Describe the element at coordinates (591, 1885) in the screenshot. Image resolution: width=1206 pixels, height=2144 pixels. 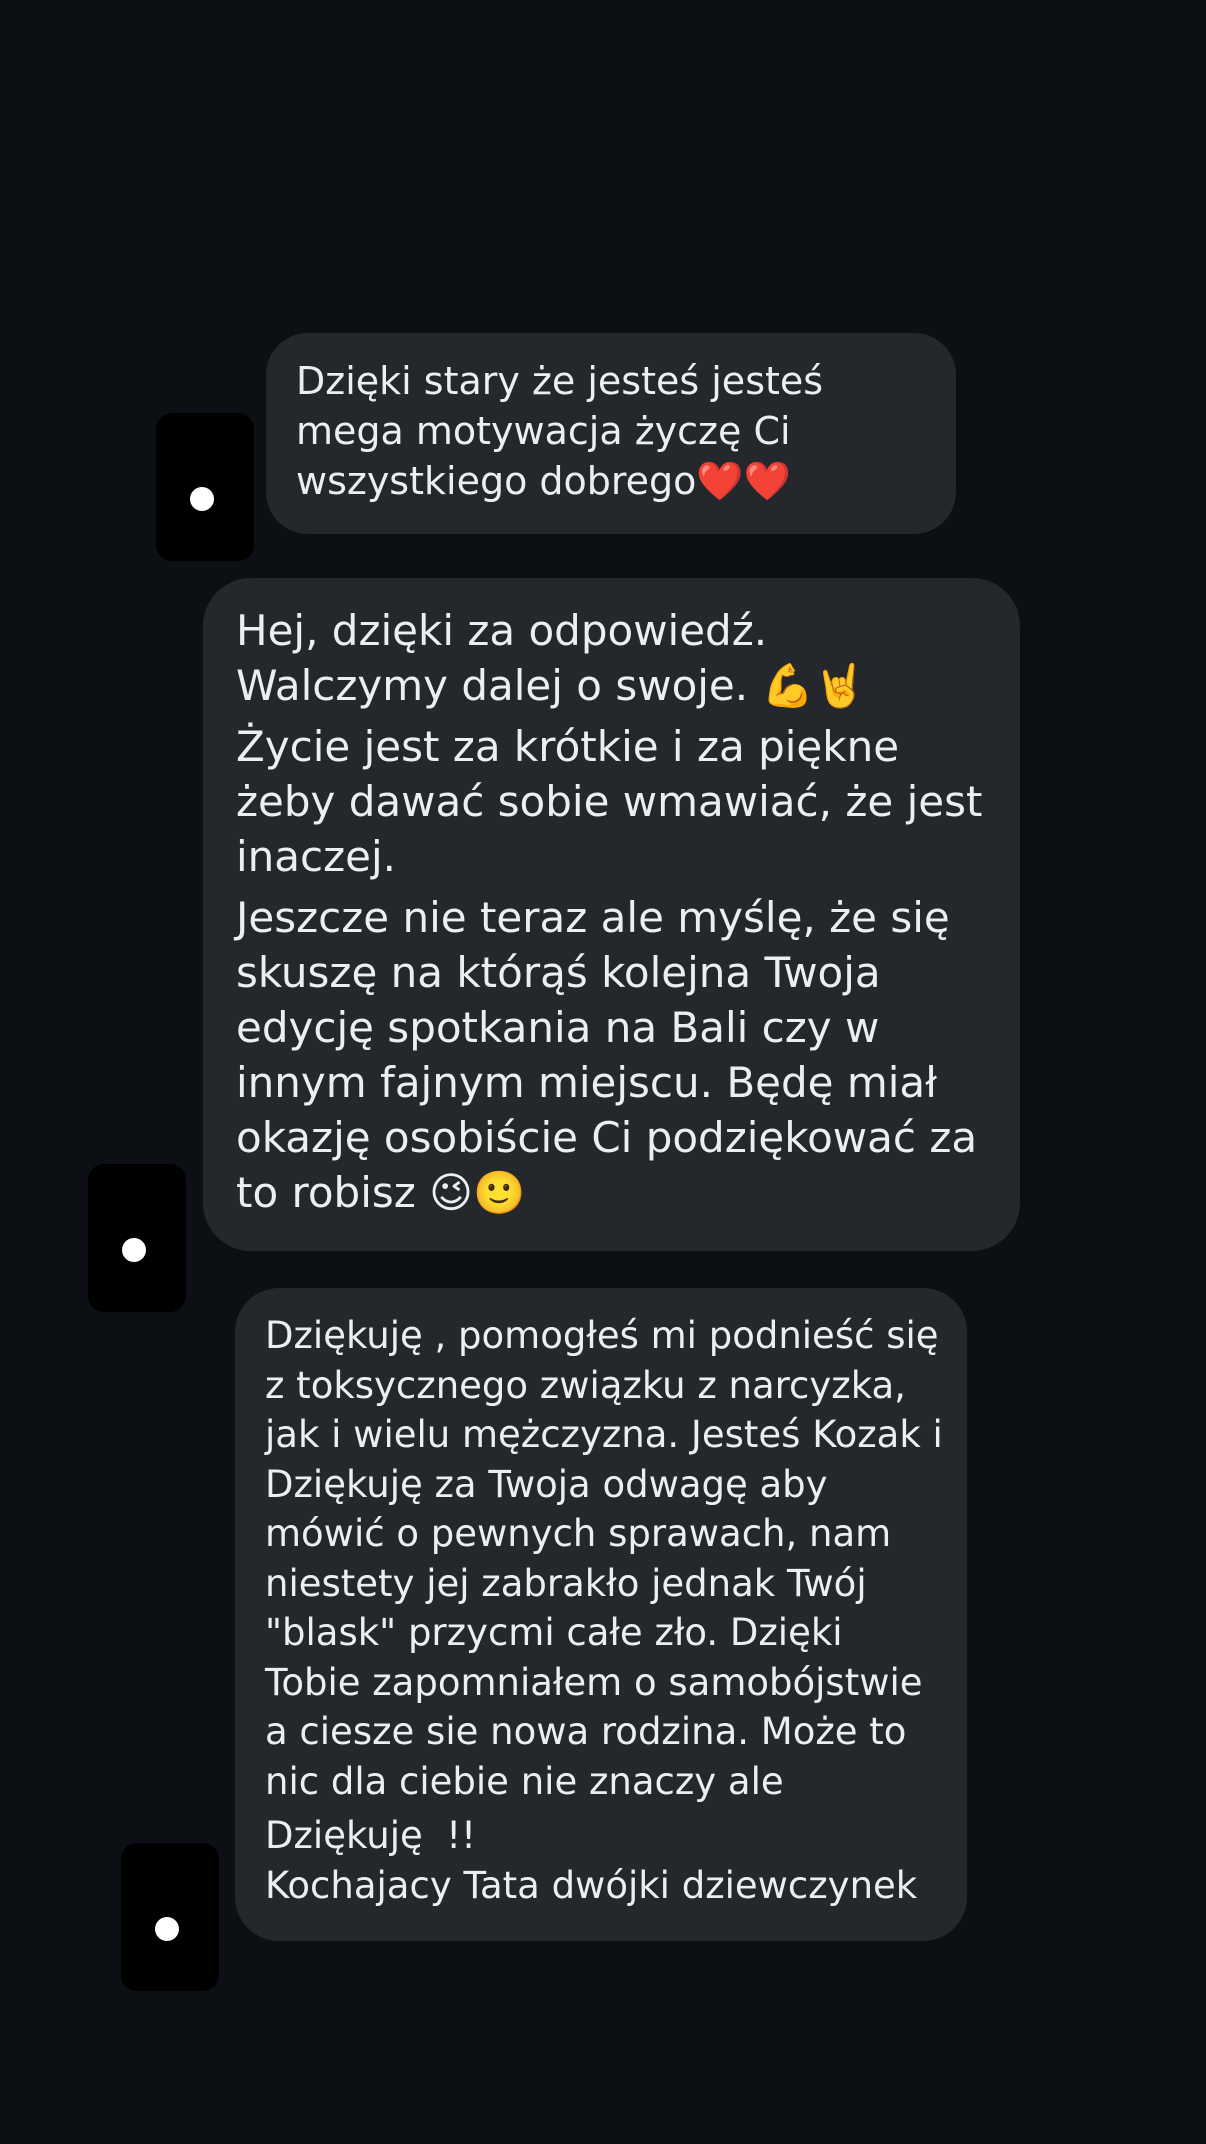
I see `message-text: Kochajacy Tata dwójki dziewczynek` at that location.